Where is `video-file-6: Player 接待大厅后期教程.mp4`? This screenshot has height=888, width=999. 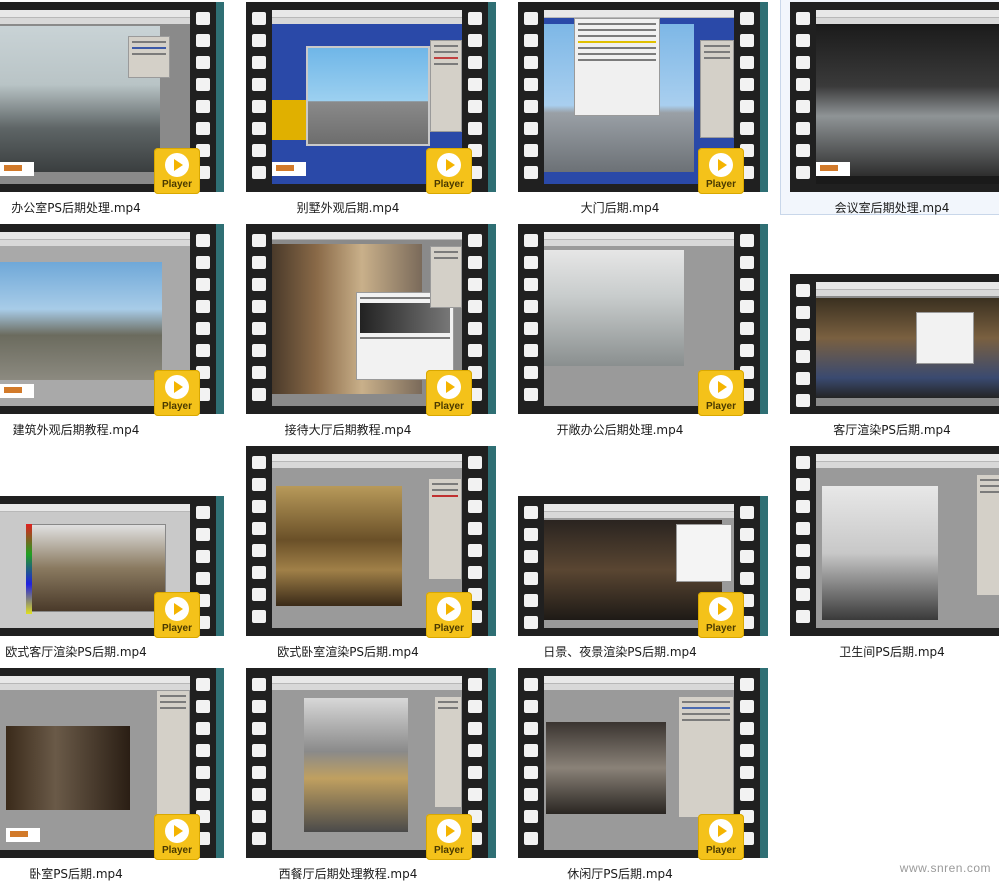 video-file-6: Player 接待大厅后期教程.mp4 is located at coordinates (371, 334).